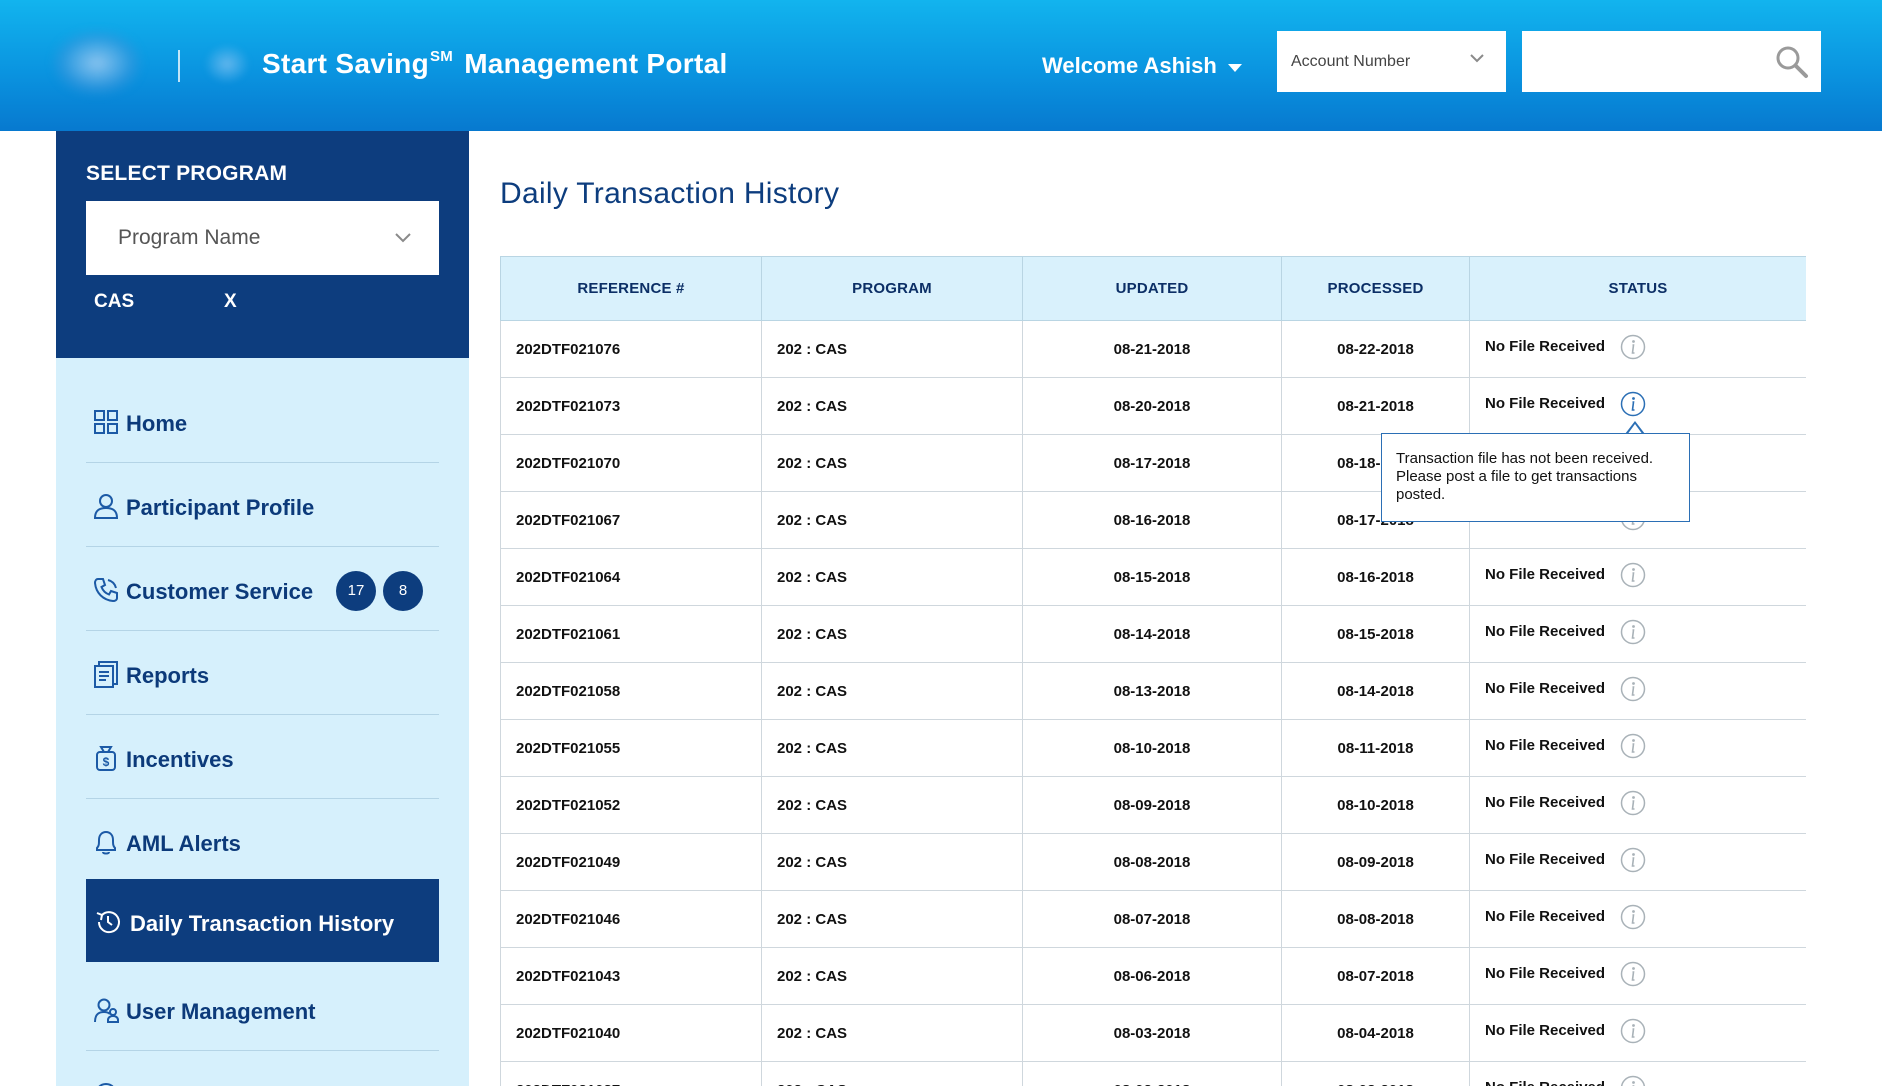 Image resolution: width=1882 pixels, height=1086 pixels. What do you see at coordinates (1375, 634) in the screenshot?
I see `processed-cell: 08-15-2018` at bounding box center [1375, 634].